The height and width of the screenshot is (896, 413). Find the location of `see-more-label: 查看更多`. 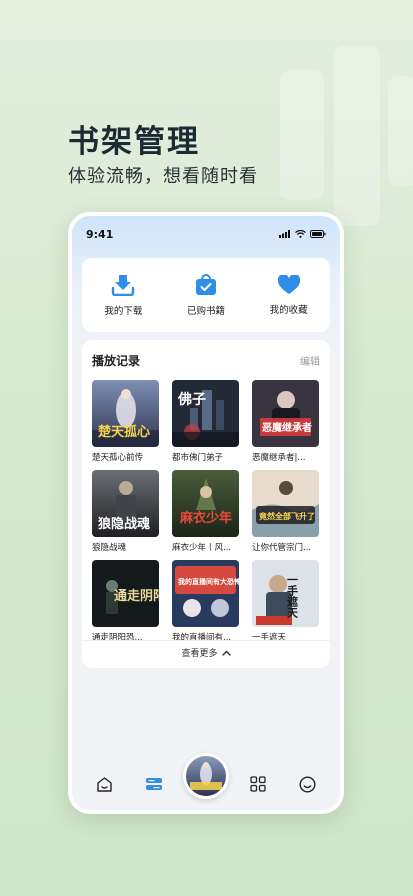

see-more-label: 查看更多 is located at coordinates (199, 654).